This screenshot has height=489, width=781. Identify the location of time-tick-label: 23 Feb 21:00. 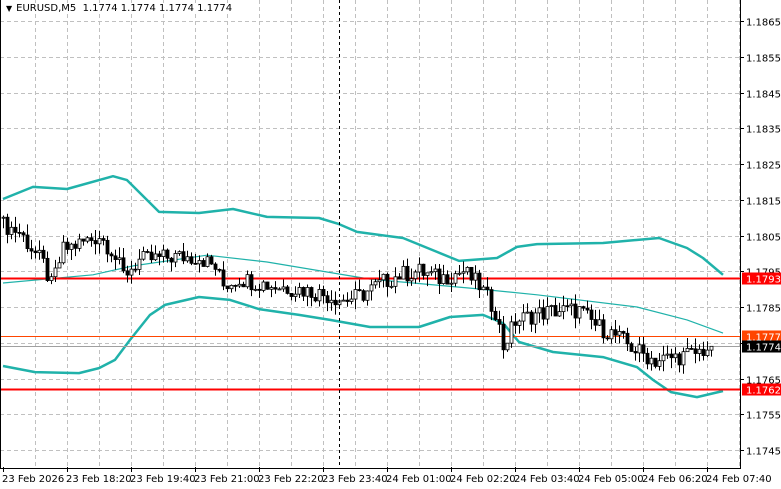
(227, 479).